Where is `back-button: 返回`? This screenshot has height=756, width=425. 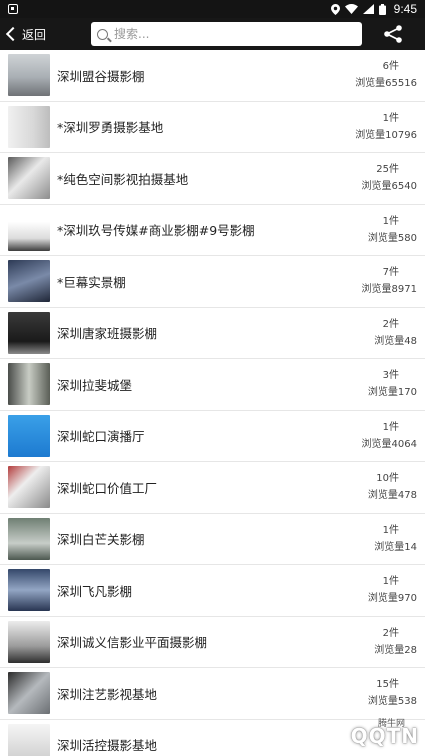 back-button: 返回 is located at coordinates (41, 34).